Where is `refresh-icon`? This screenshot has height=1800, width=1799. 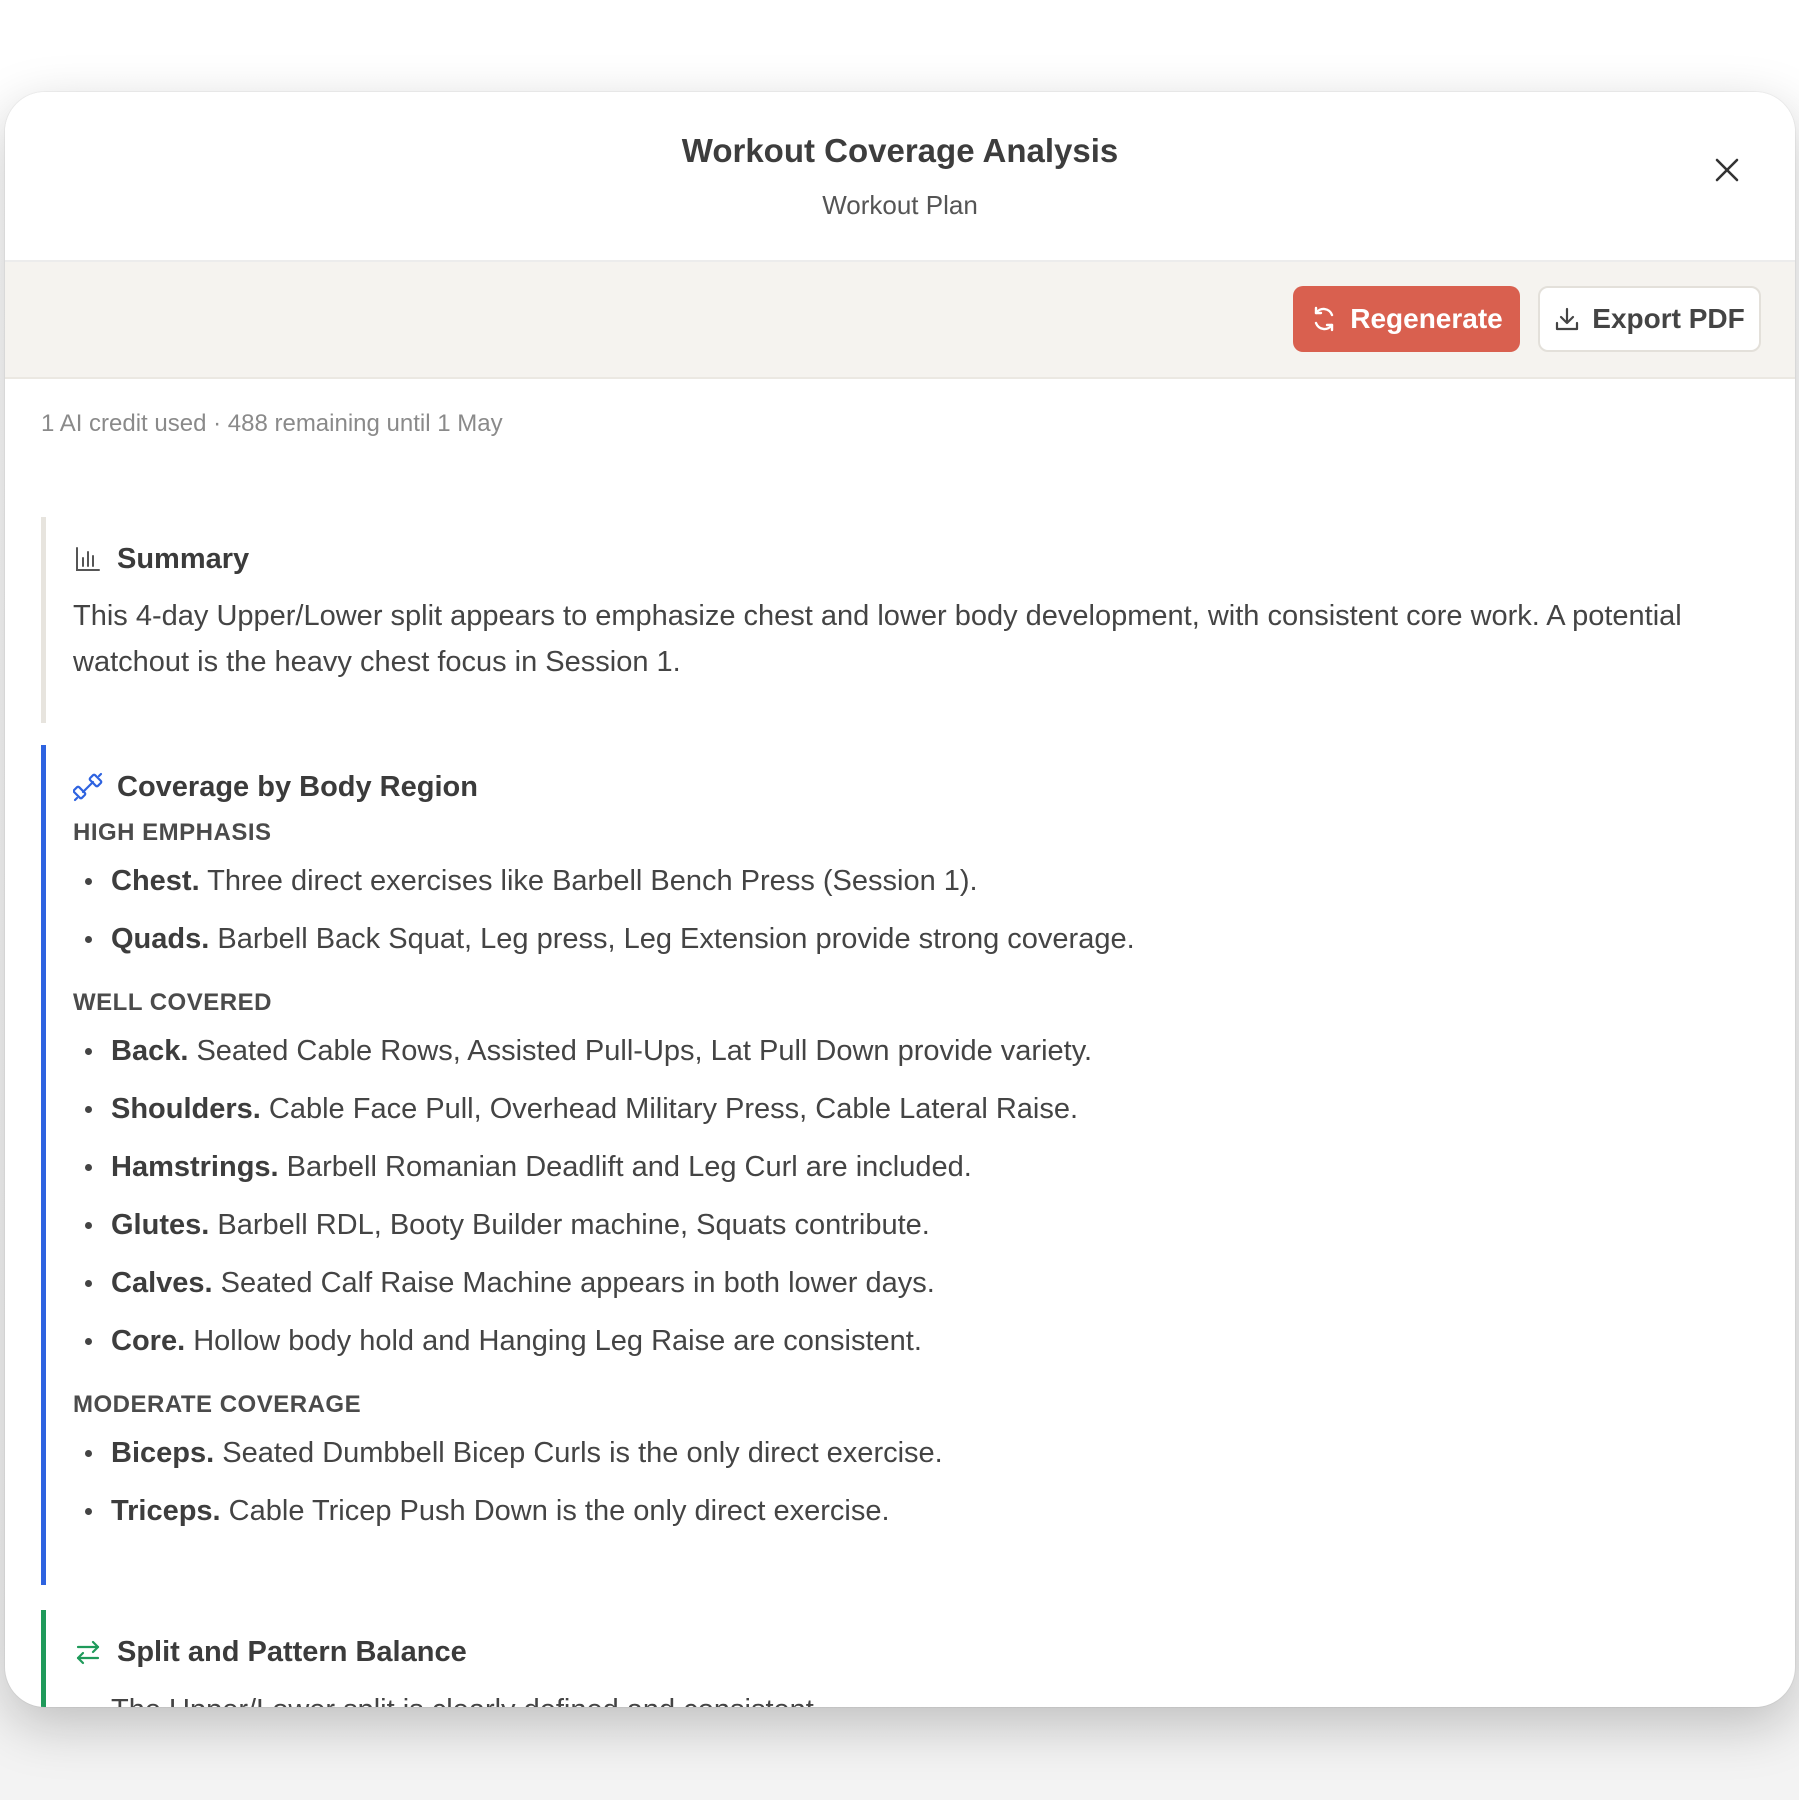 refresh-icon is located at coordinates (1324, 319).